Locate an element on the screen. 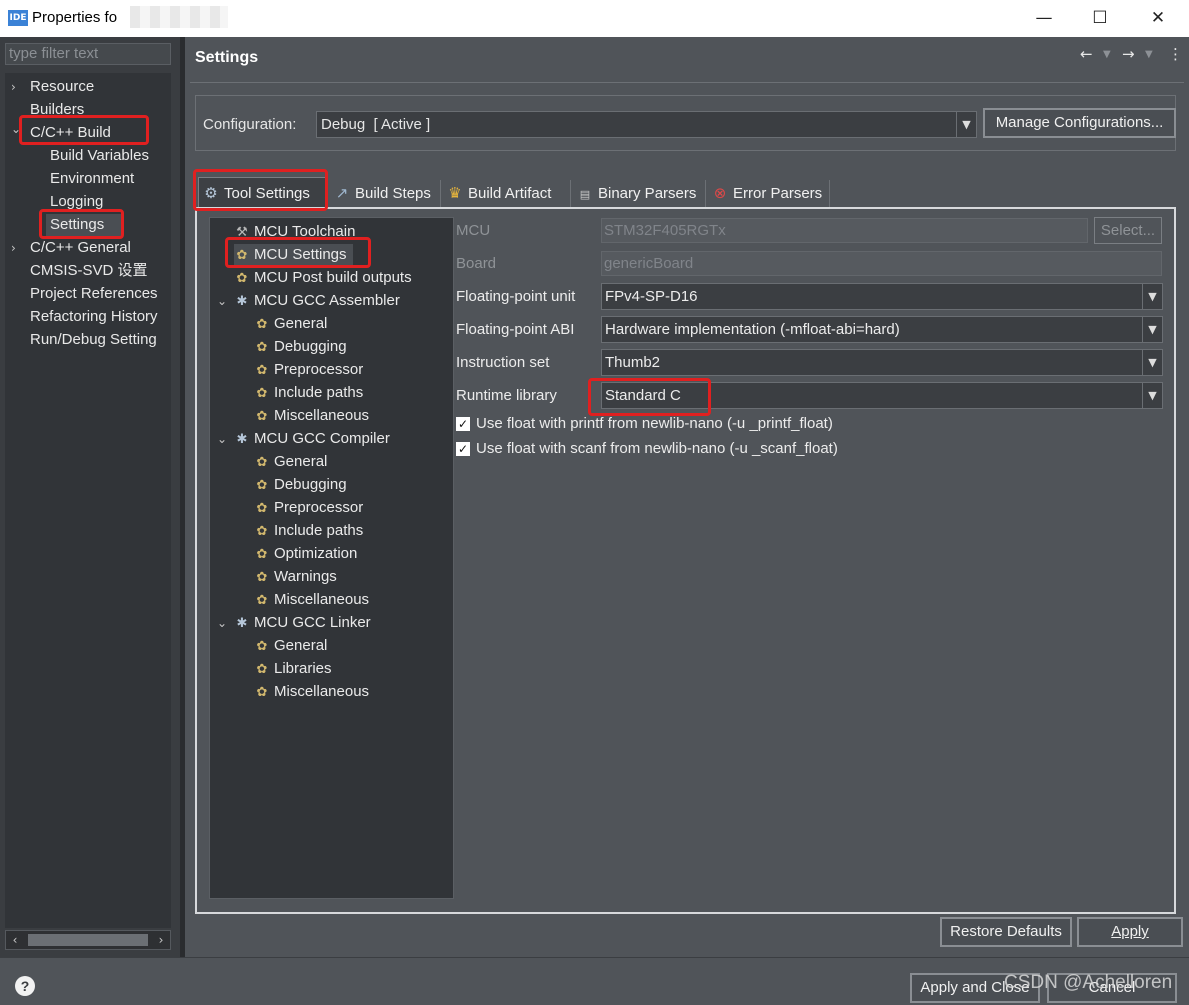 This screenshot has width=1189, height=1005. scroll-right-icon: › is located at coordinates (161, 940).